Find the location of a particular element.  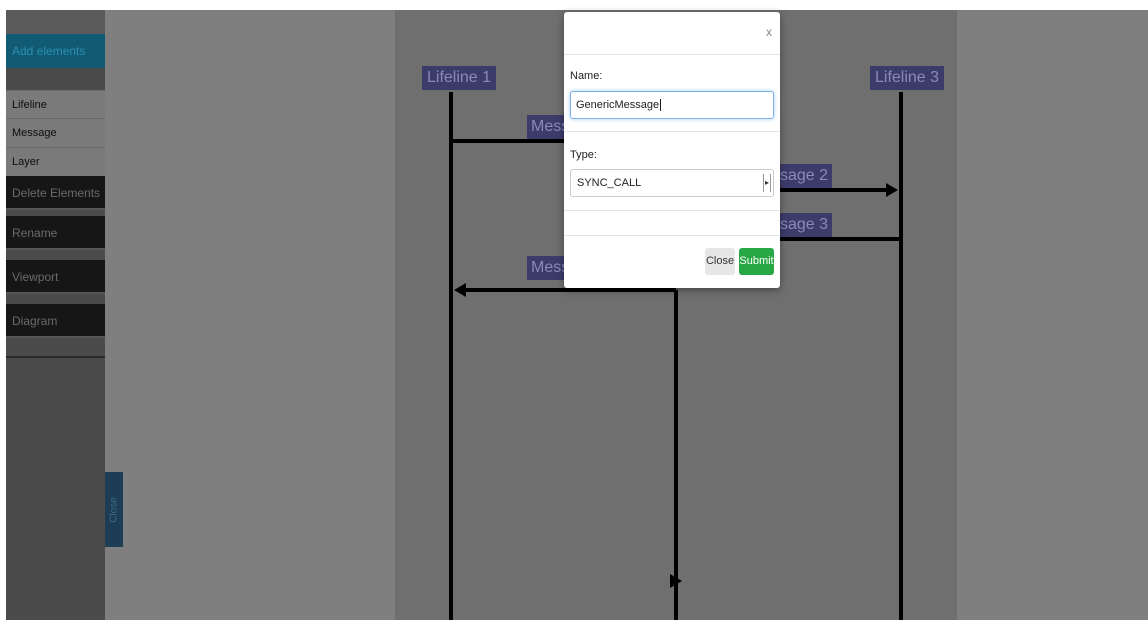

message-2-arrowhead is located at coordinates (892, 190).